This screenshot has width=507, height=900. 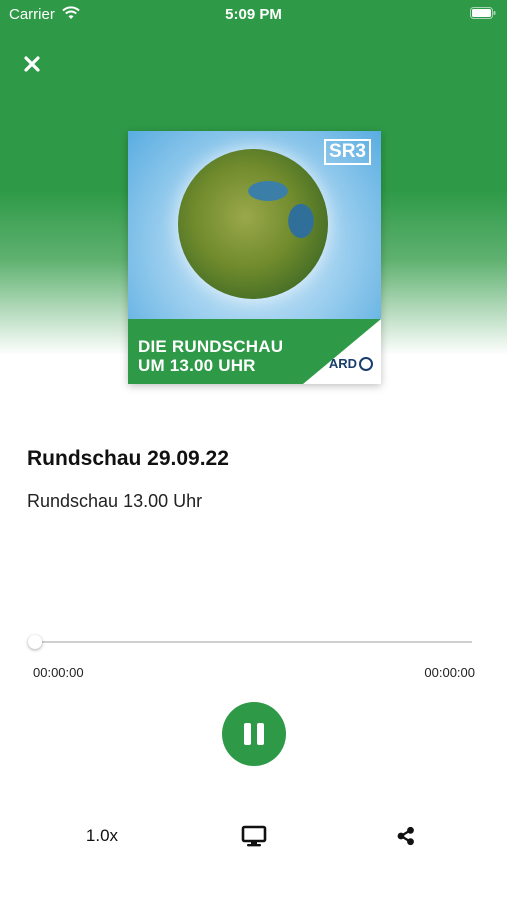 I want to click on sr3-logo: SR3, so click(x=347, y=152).